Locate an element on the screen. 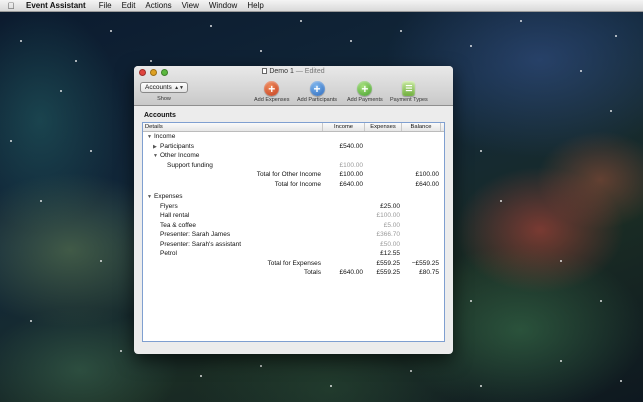 This screenshot has height=402, width=643. row-total-income: Total for Income £640.00 £640.00 is located at coordinates (293, 185).